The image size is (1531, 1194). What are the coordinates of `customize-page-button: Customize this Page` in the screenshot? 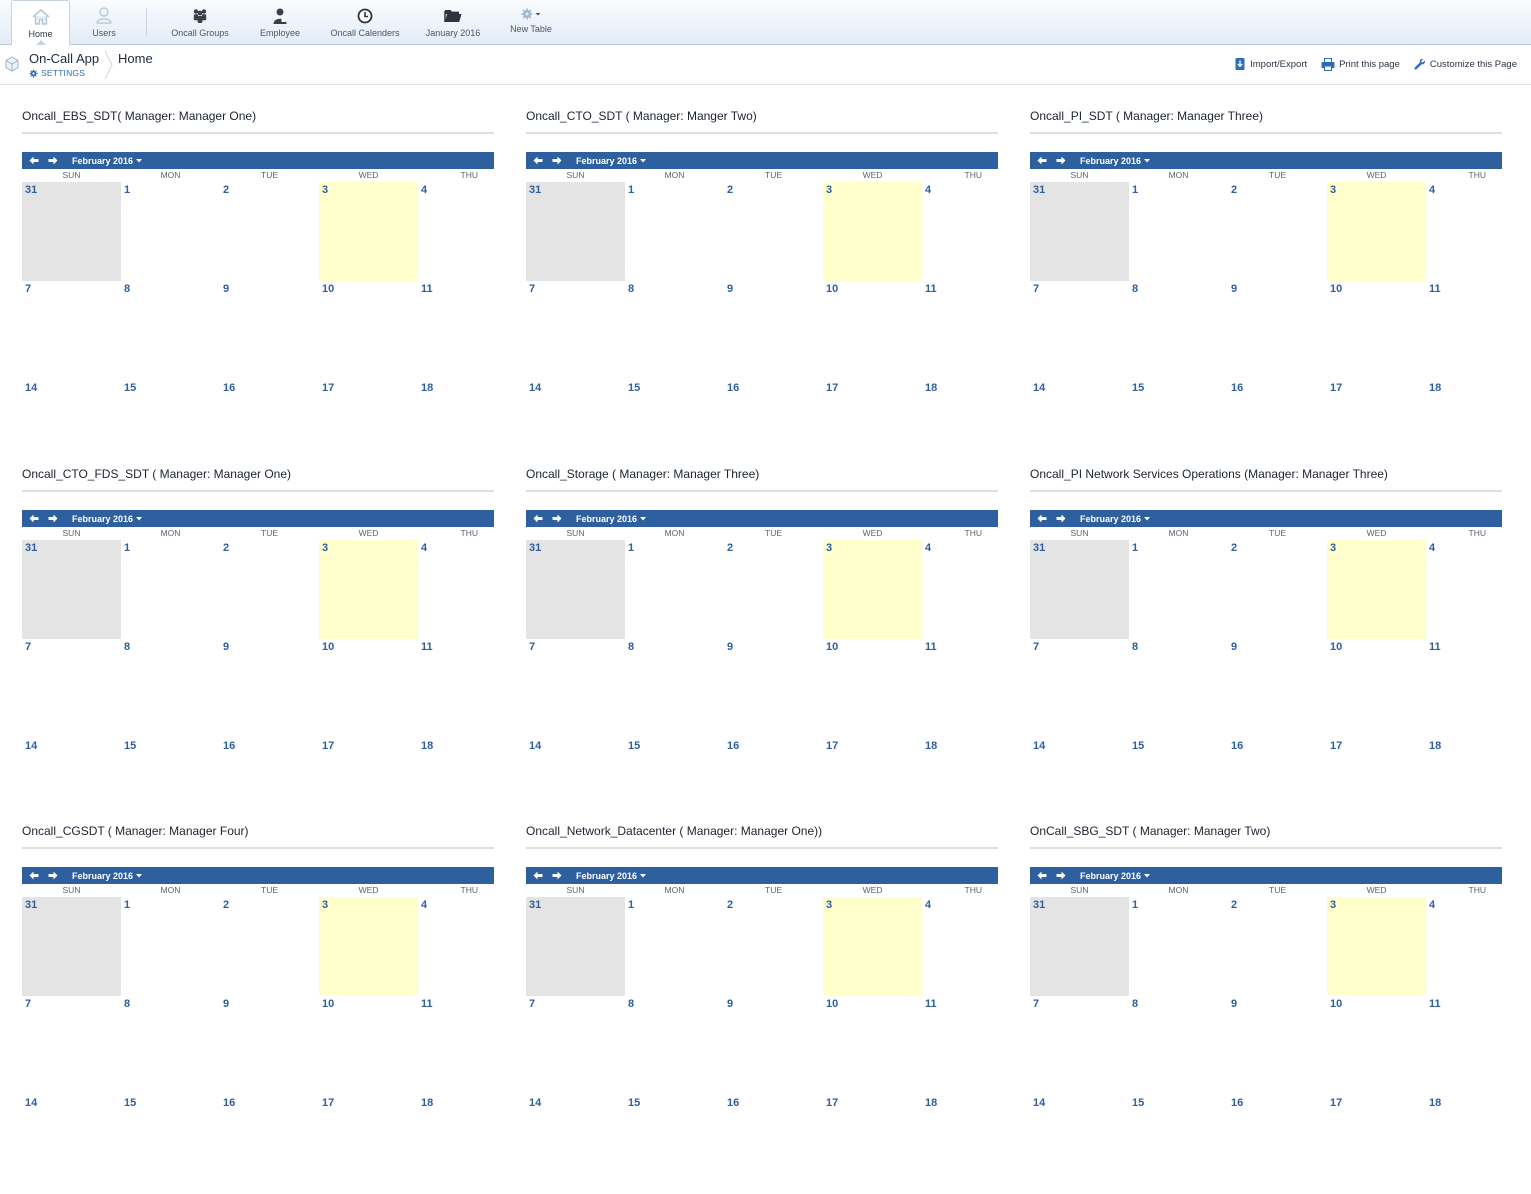 It's located at (1465, 64).